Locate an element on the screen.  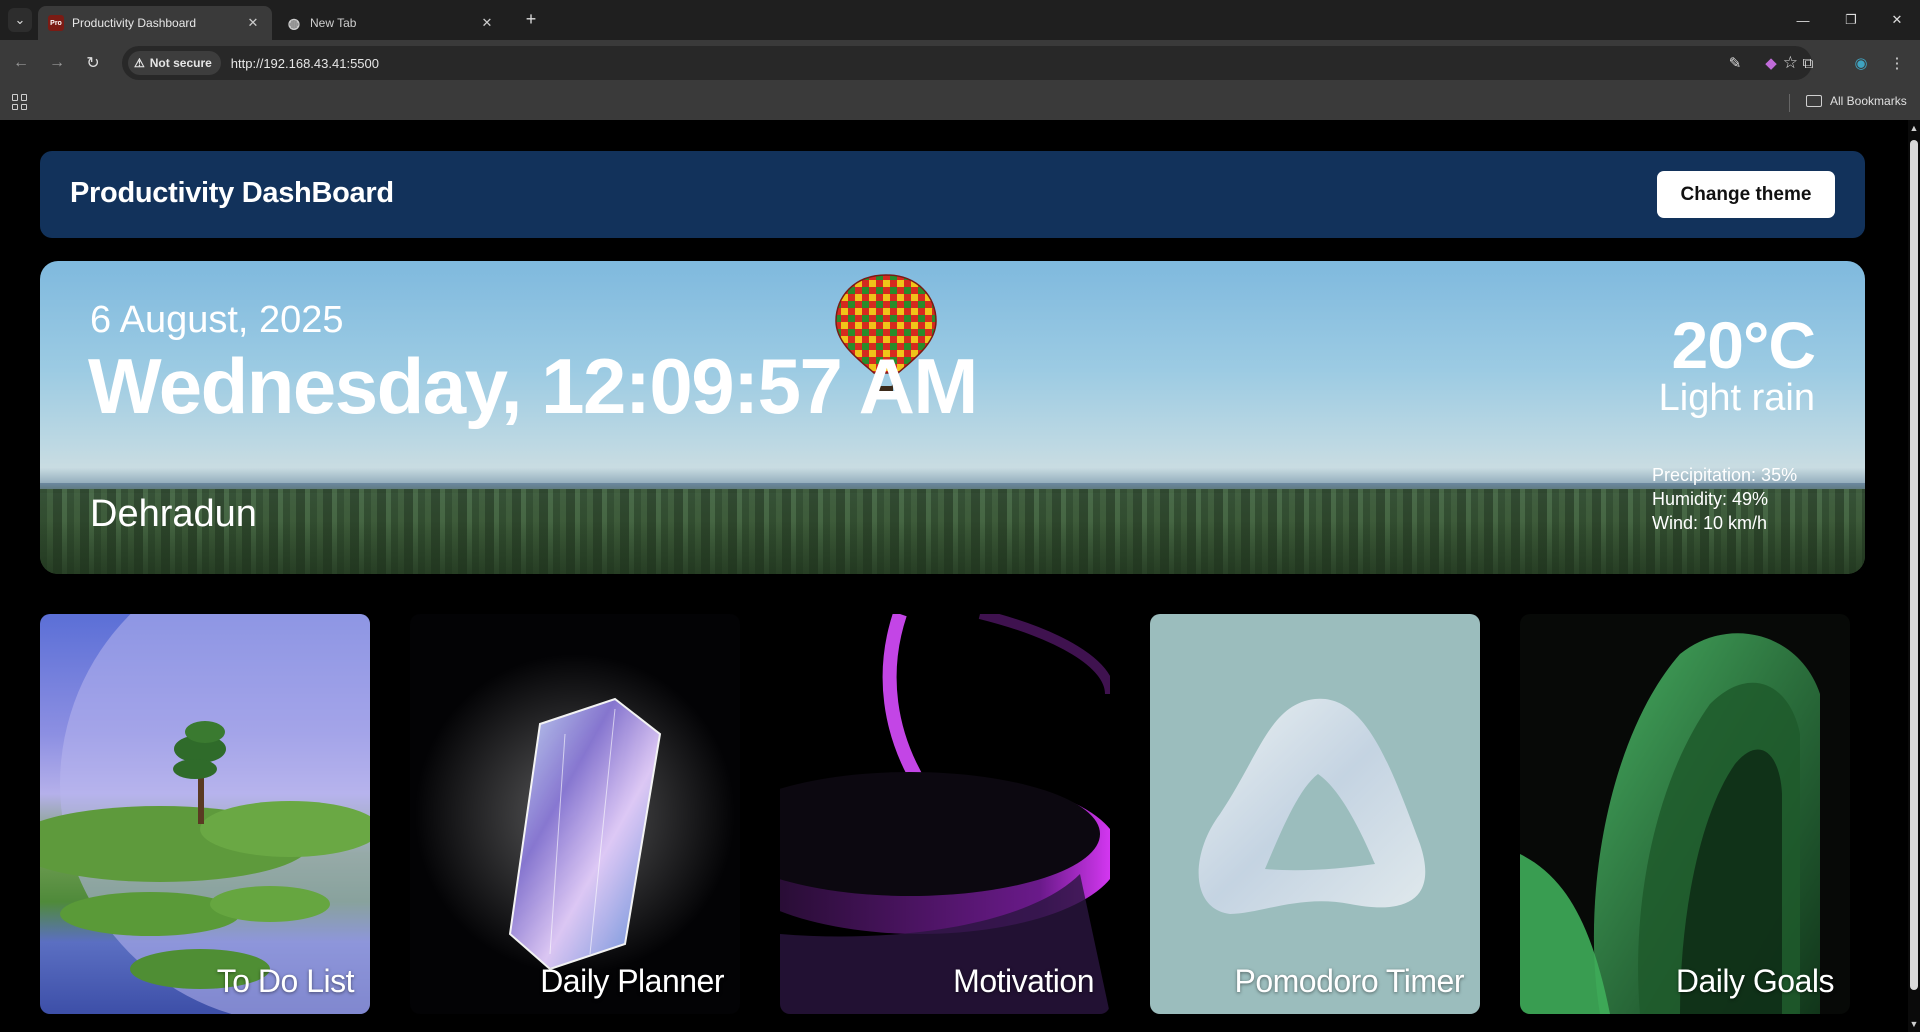
globe-icon: ◍ is located at coordinates (294, 22).